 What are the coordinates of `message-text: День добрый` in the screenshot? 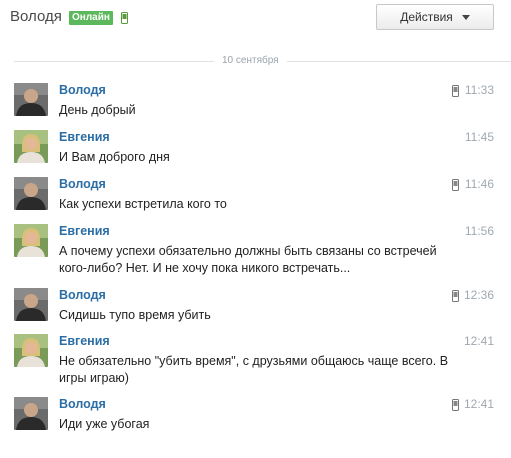 It's located at (97, 110).